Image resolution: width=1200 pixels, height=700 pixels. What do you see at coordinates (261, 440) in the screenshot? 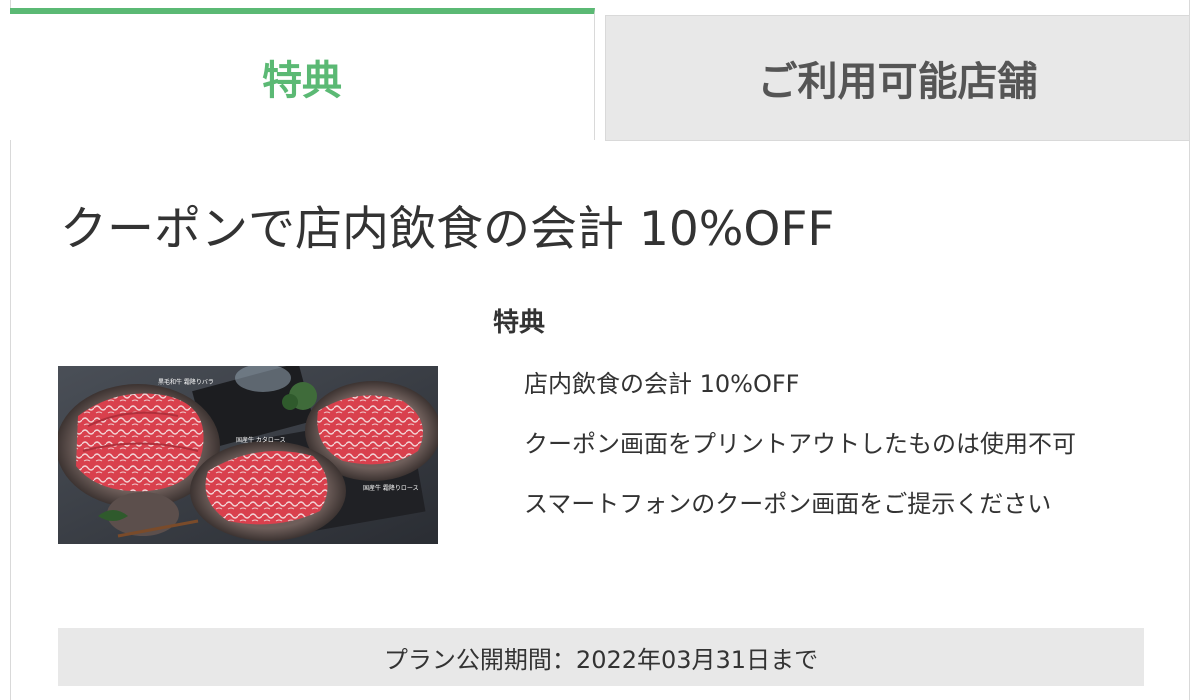
I see `image-caption-2: 国産牛 カタロース` at bounding box center [261, 440].